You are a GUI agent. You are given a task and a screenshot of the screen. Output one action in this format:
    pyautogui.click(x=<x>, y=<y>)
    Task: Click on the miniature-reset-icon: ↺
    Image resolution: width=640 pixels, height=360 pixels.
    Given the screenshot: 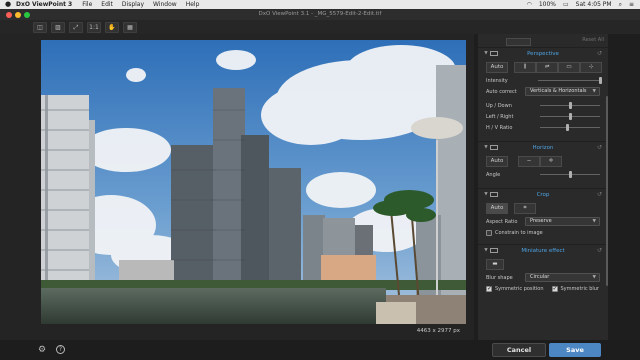 What is the action you would take?
    pyautogui.click(x=599, y=250)
    